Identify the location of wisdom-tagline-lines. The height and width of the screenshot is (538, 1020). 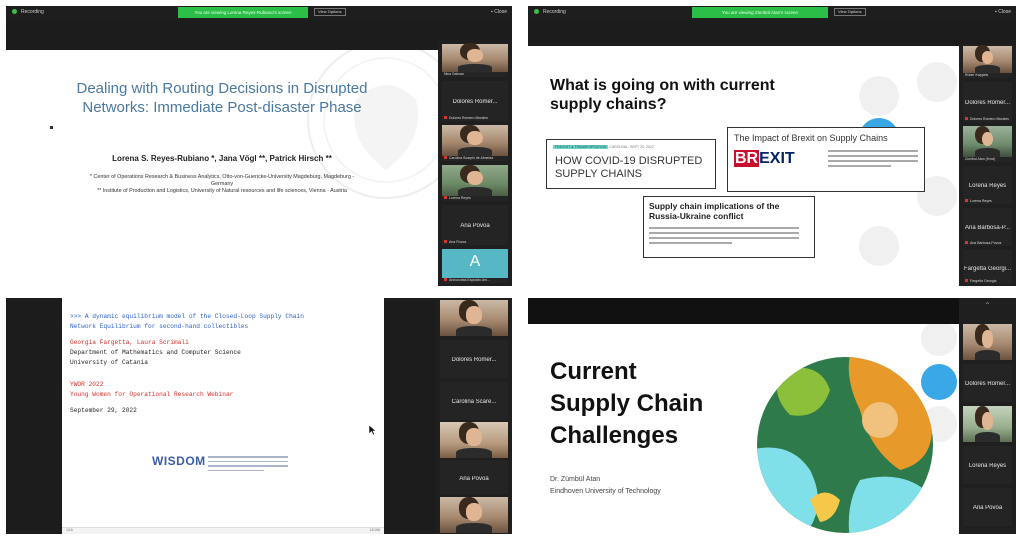
(248, 463).